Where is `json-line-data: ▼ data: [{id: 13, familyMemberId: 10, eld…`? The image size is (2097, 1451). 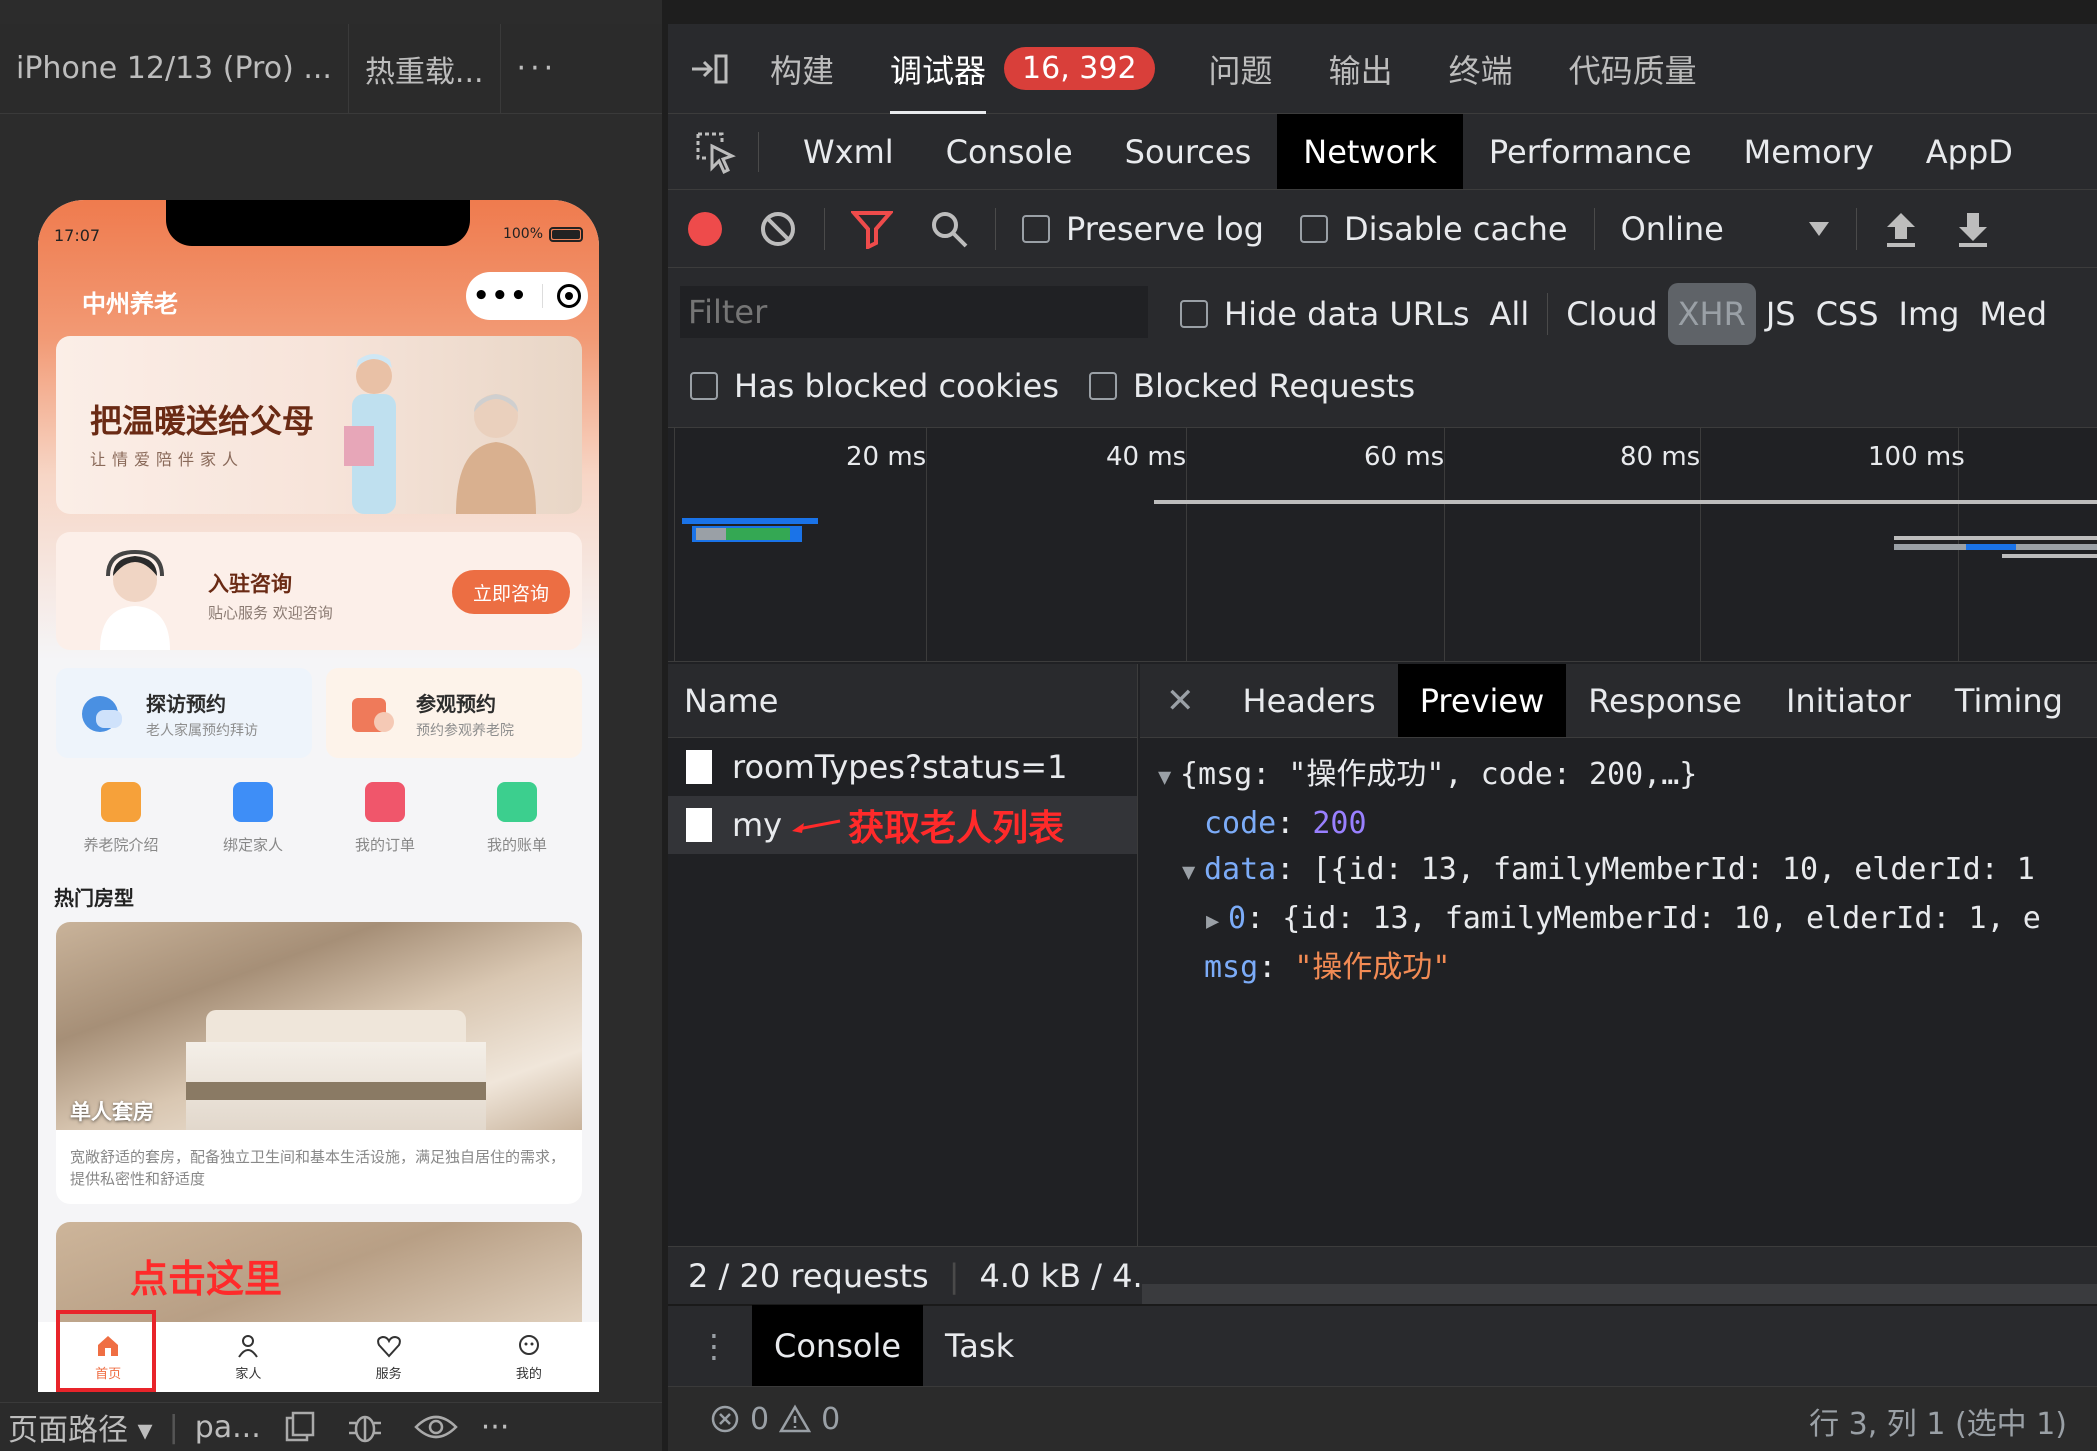 json-line-data: ▼ data: [{id: 13, familyMemberId: 10, eld… is located at coordinates (1627, 871).